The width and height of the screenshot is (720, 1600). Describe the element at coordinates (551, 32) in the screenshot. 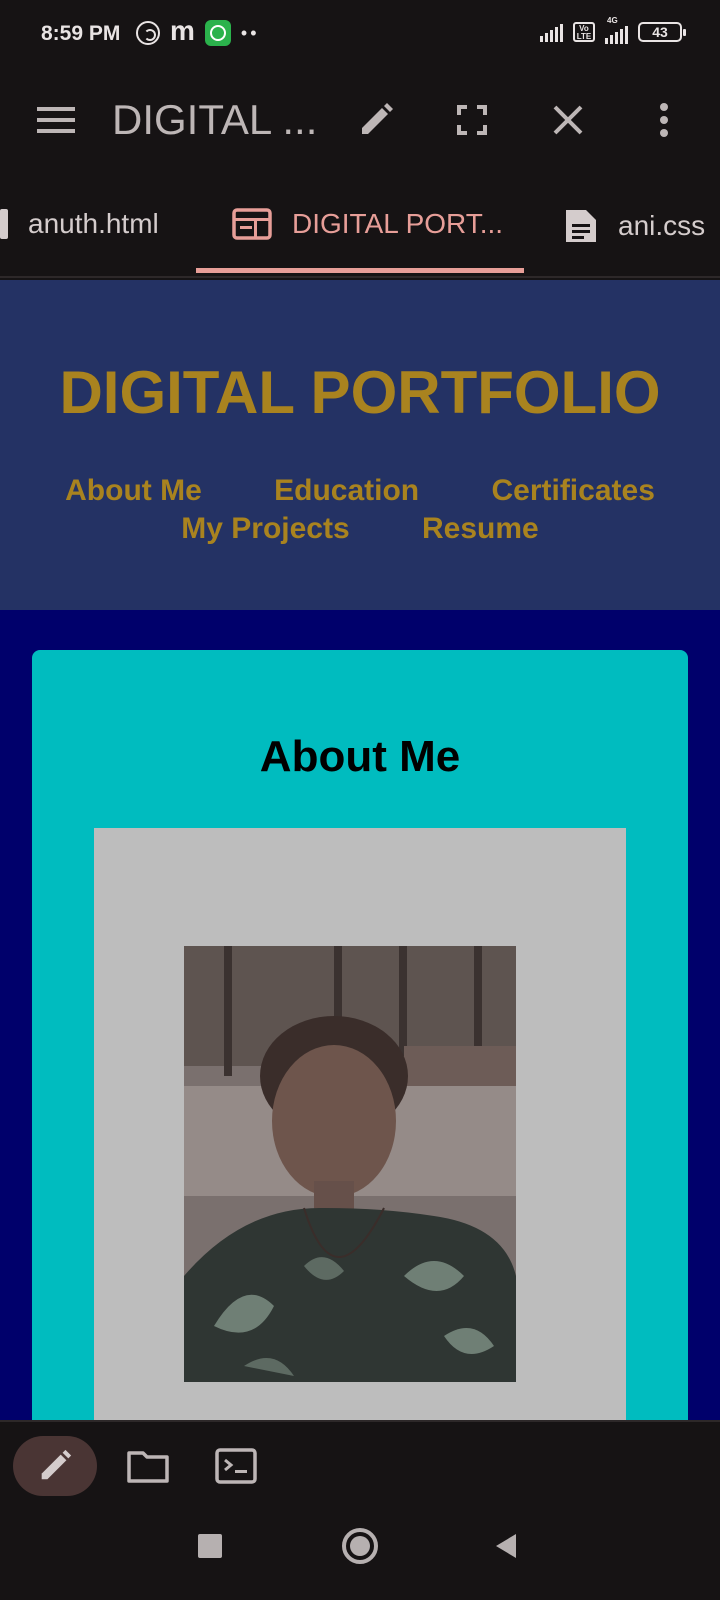

I see `signal-icon` at that location.